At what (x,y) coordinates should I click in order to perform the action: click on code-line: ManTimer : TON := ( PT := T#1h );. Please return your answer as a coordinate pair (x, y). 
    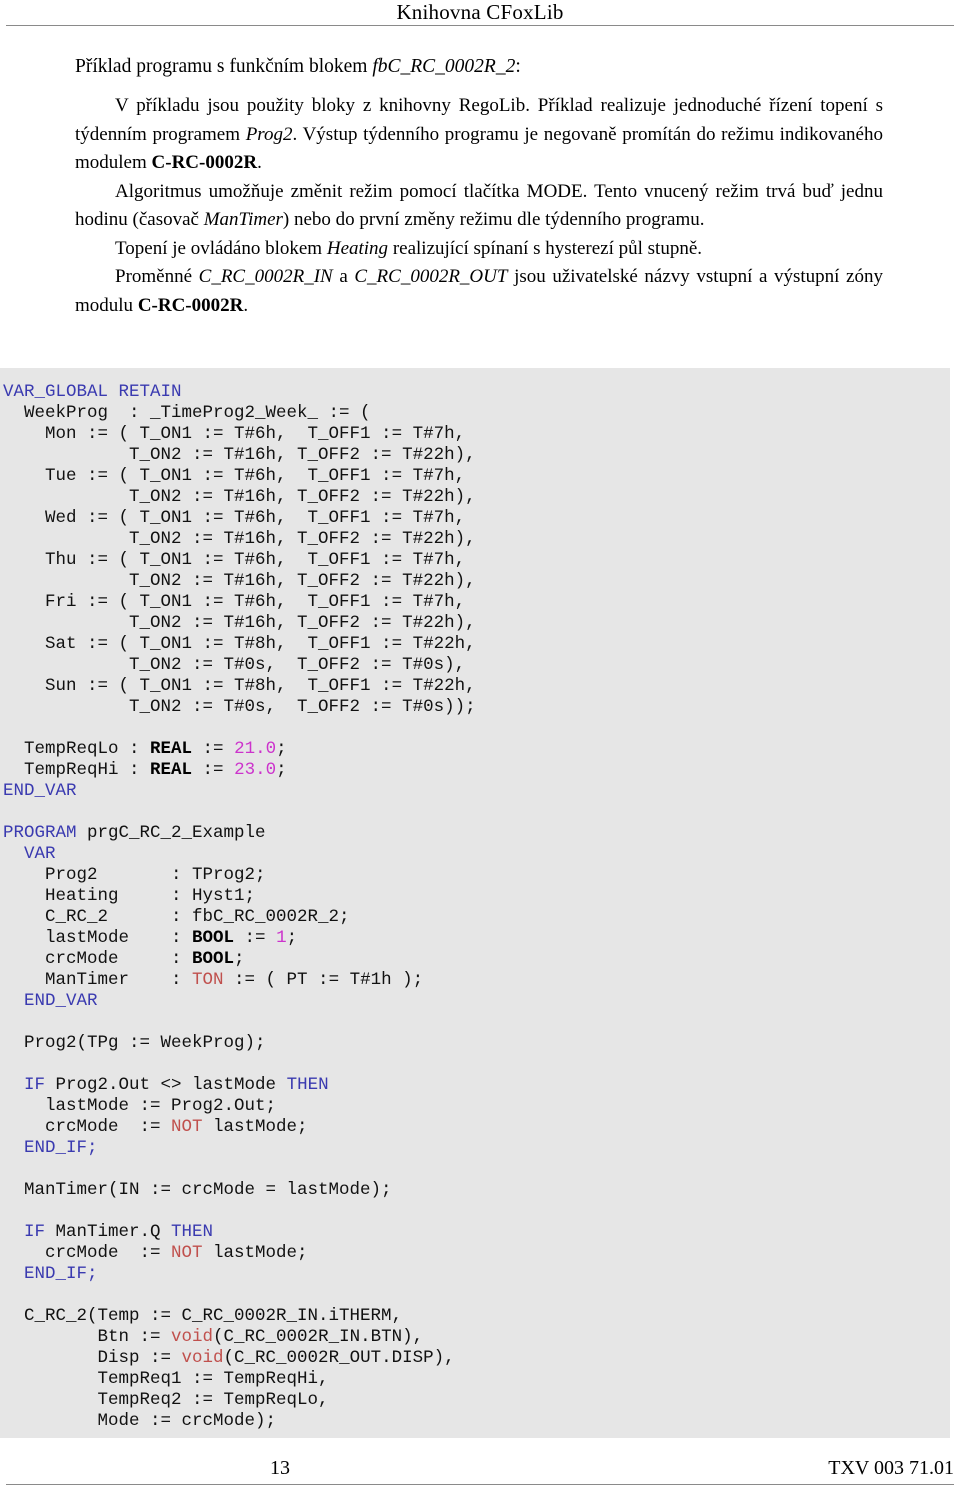
    Looking at the image, I should click on (476, 980).